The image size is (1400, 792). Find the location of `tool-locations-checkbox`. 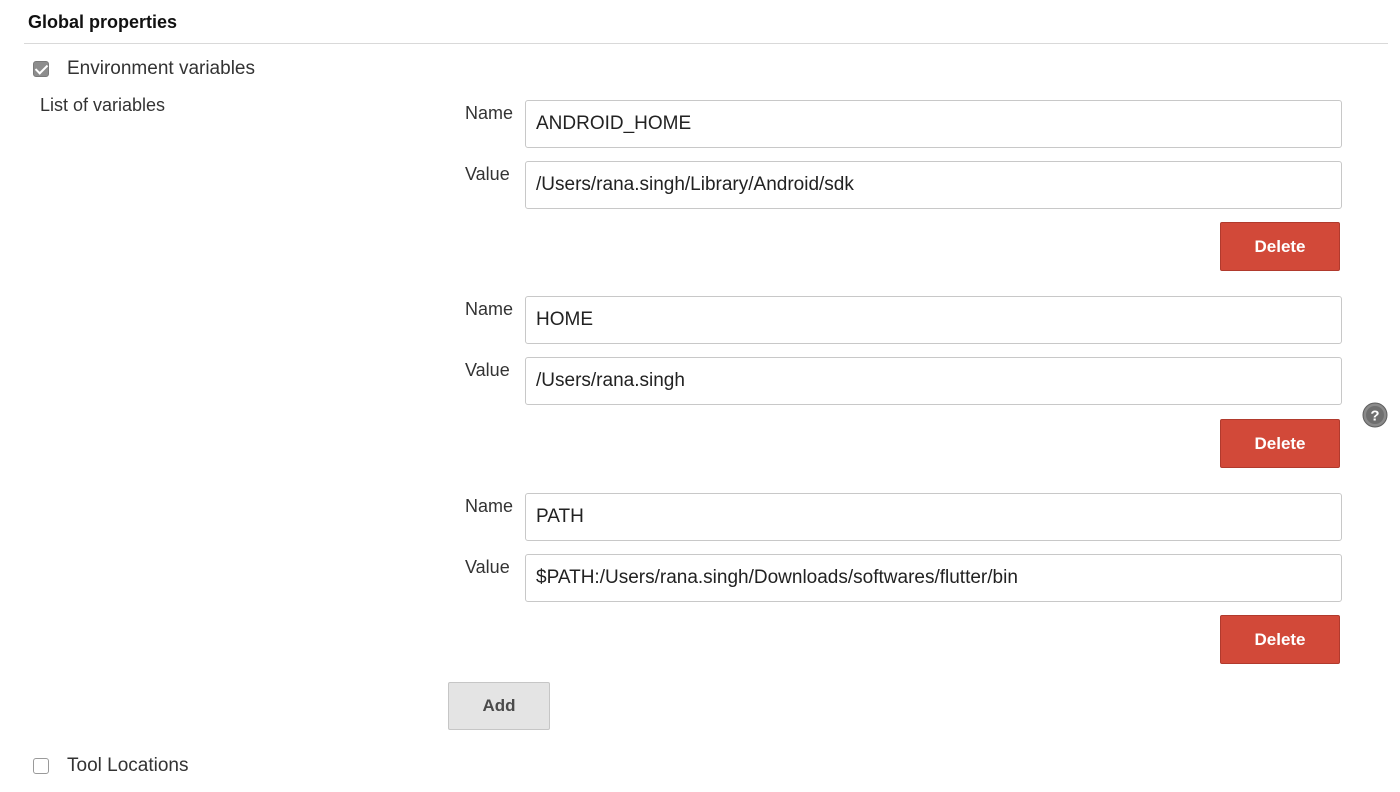

tool-locations-checkbox is located at coordinates (41, 766).